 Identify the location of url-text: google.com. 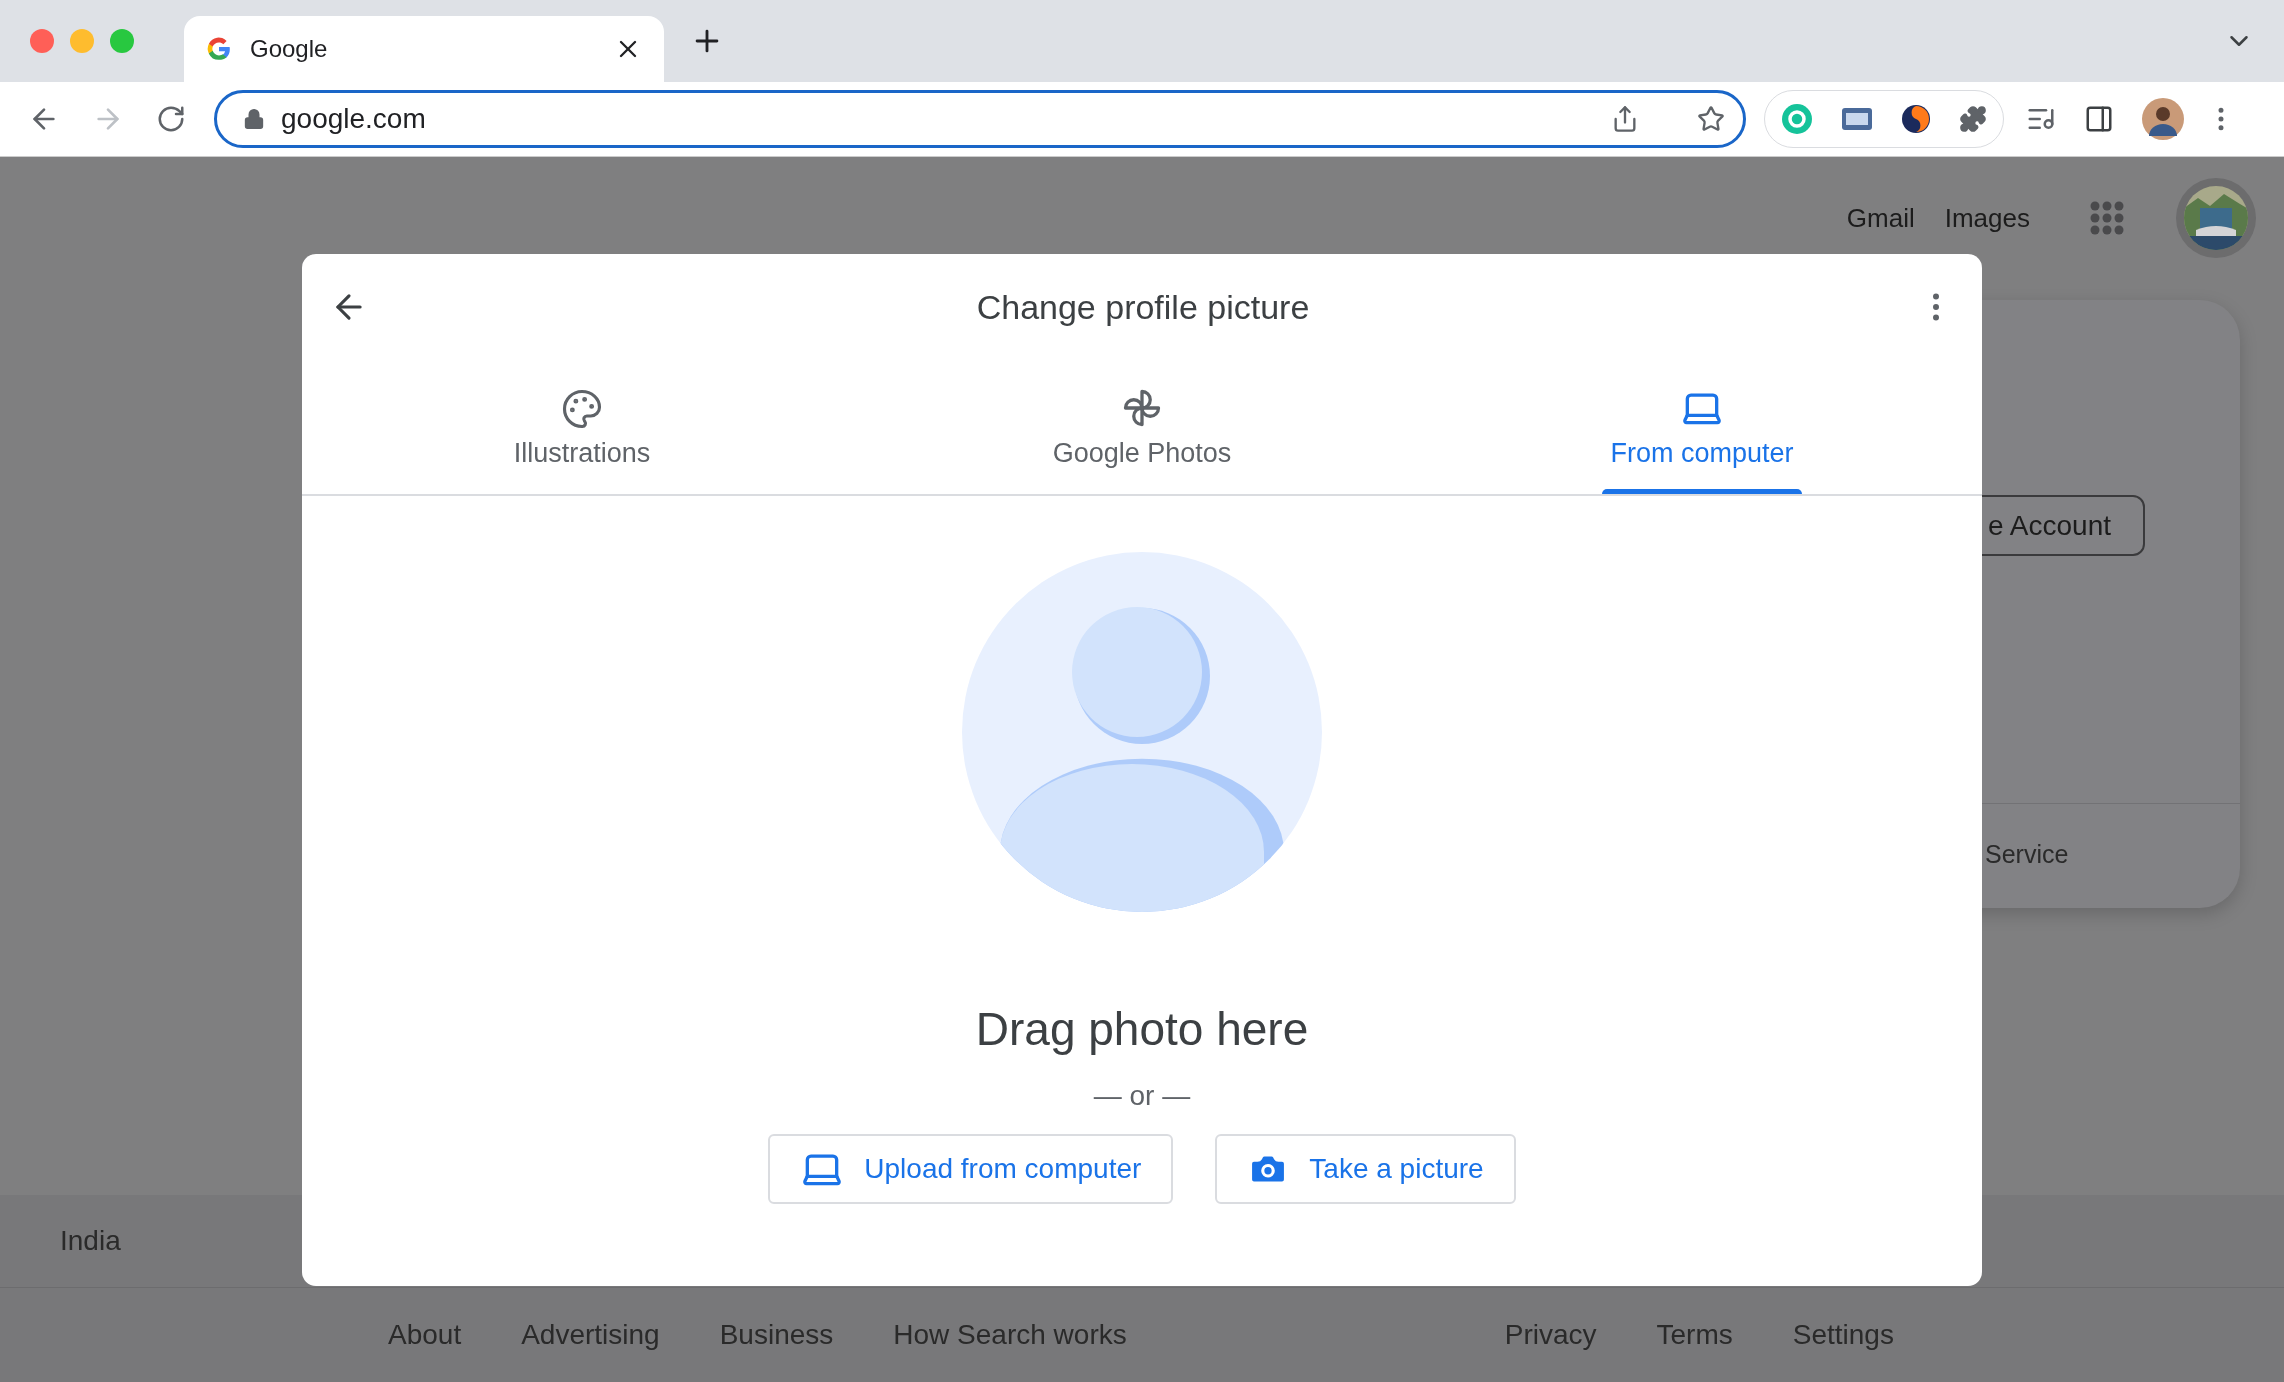
(354, 119).